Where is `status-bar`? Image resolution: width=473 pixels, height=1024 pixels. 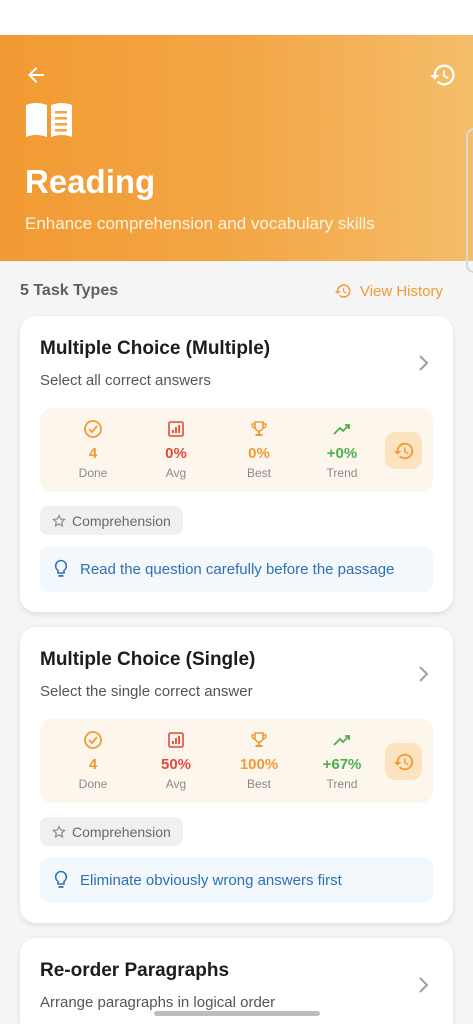 status-bar is located at coordinates (236, 17).